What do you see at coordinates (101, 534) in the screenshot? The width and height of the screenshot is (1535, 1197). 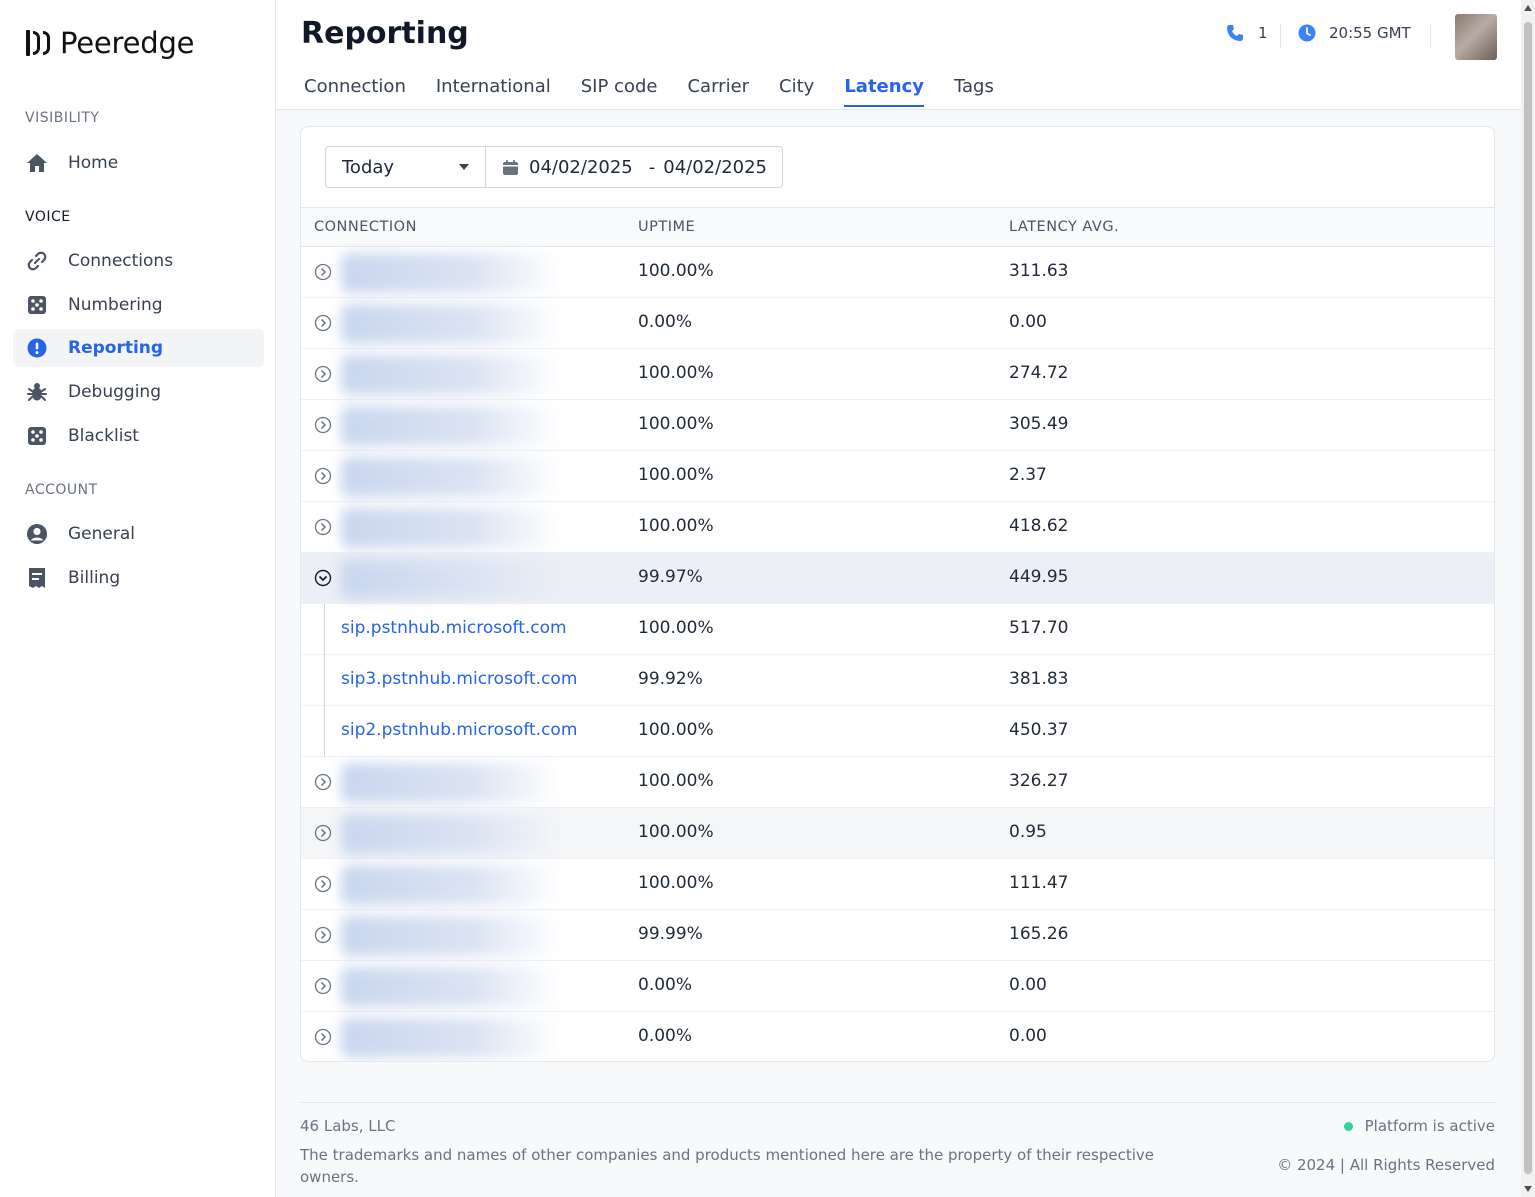 I see `sidebar-item-label: General` at bounding box center [101, 534].